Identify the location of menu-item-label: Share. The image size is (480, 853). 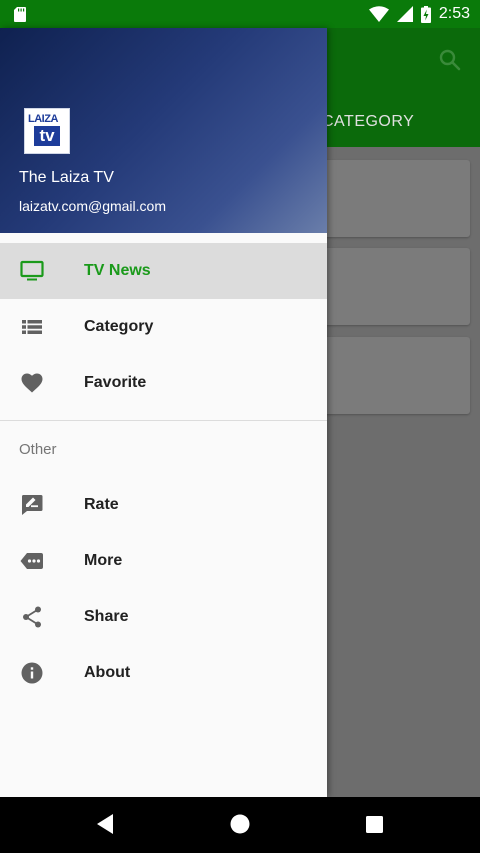
(106, 616).